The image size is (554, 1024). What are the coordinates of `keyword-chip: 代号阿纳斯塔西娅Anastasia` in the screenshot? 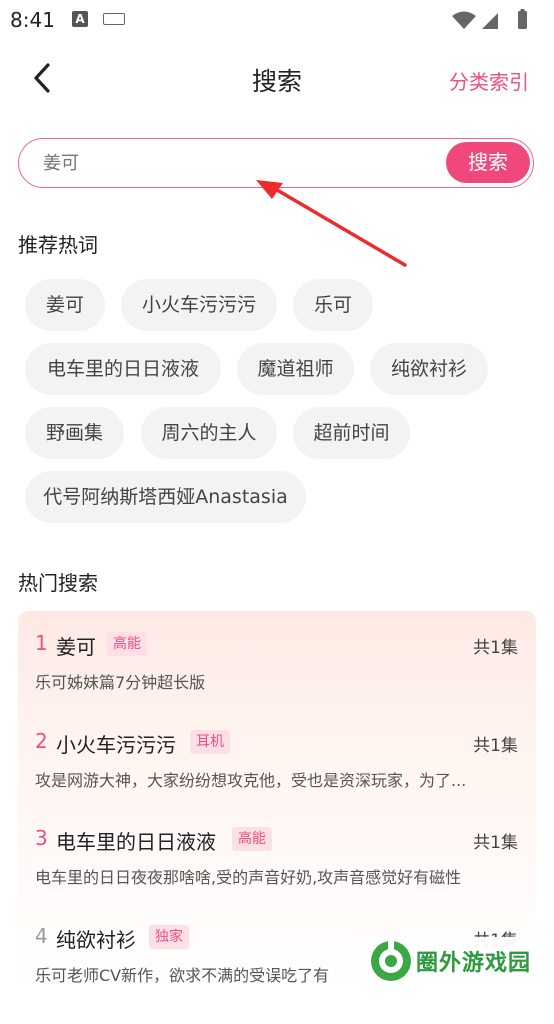 It's located at (165, 497).